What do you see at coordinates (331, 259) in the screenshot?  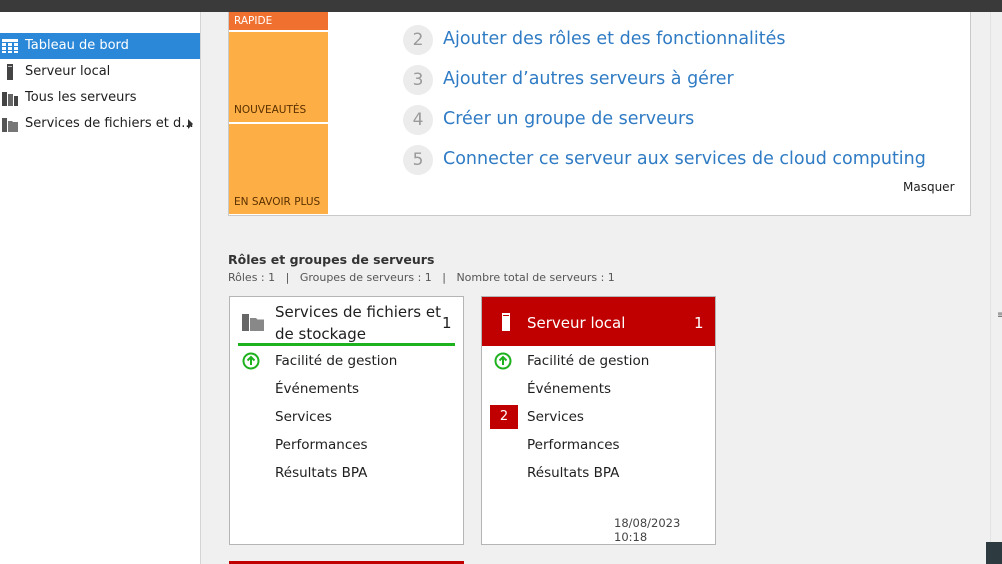 I see `section-title: Rôles et groupes de serveurs` at bounding box center [331, 259].